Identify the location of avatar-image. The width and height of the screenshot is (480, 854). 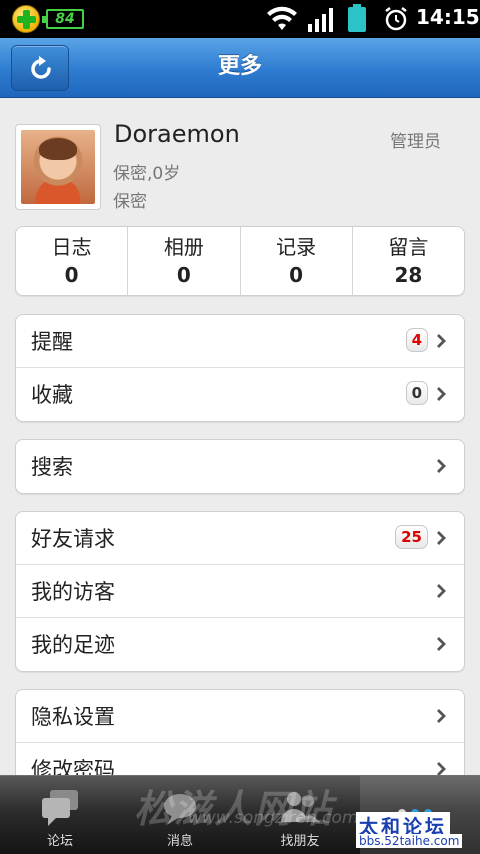
(58, 167).